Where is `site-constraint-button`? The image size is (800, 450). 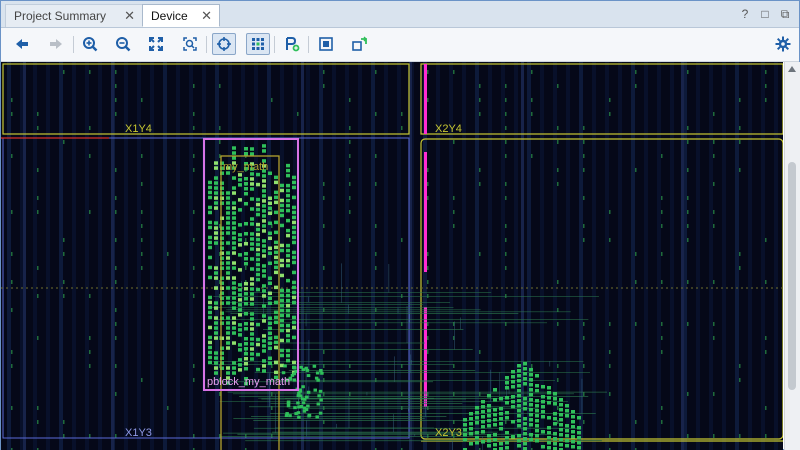 site-constraint-button is located at coordinates (360, 44).